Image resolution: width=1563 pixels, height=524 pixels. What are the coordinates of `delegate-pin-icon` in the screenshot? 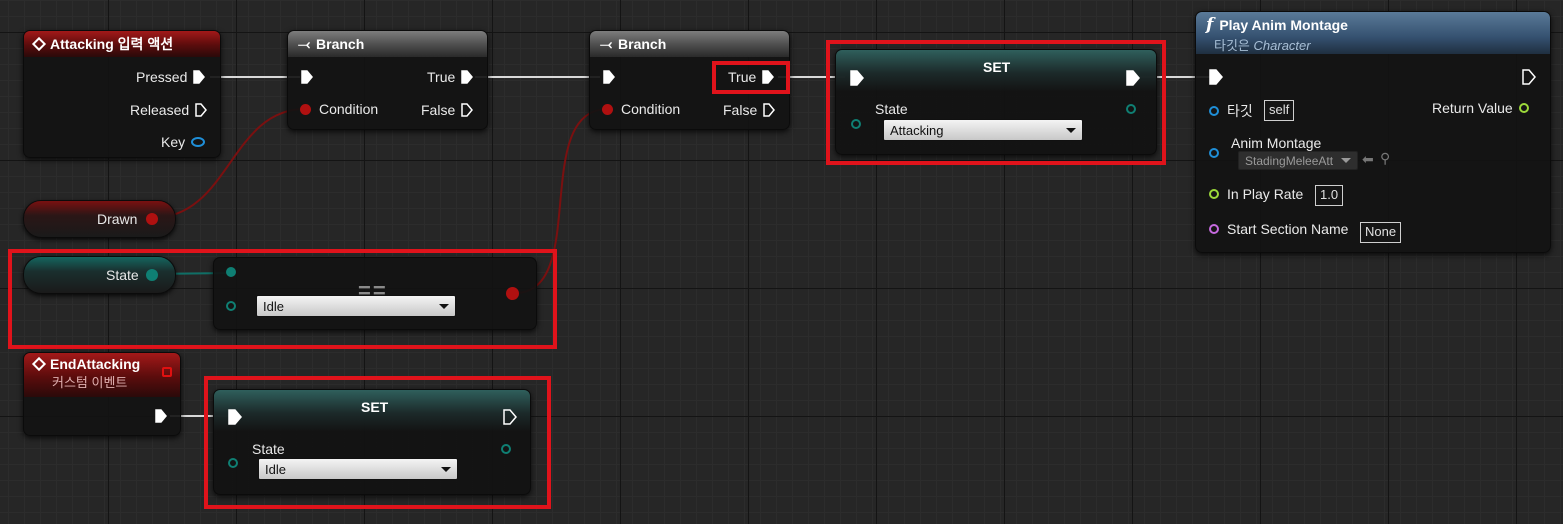 It's located at (167, 372).